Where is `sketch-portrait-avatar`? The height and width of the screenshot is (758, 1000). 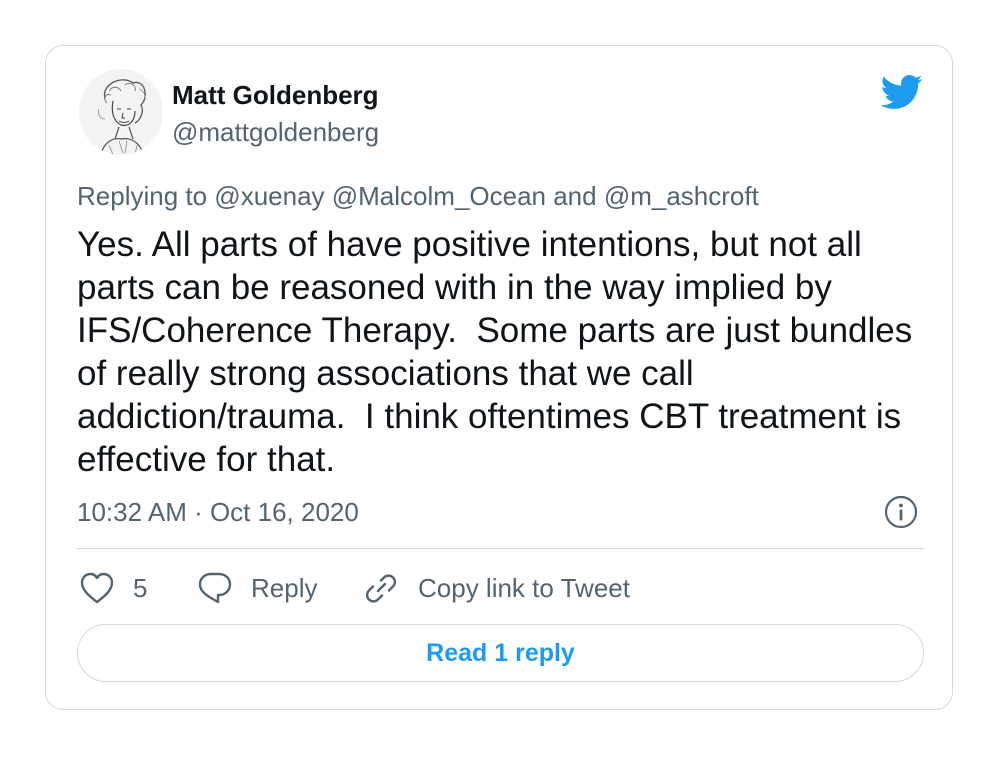
sketch-portrait-avatar is located at coordinates (121, 112).